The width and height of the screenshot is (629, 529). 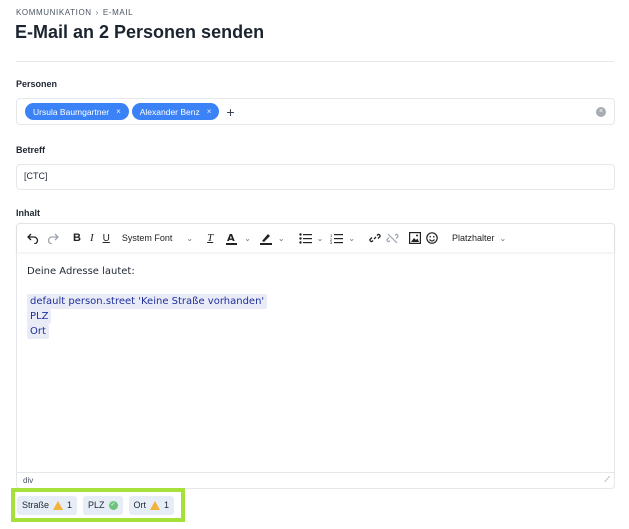 I want to click on validation-chip-street: Straße 1, so click(x=47, y=505).